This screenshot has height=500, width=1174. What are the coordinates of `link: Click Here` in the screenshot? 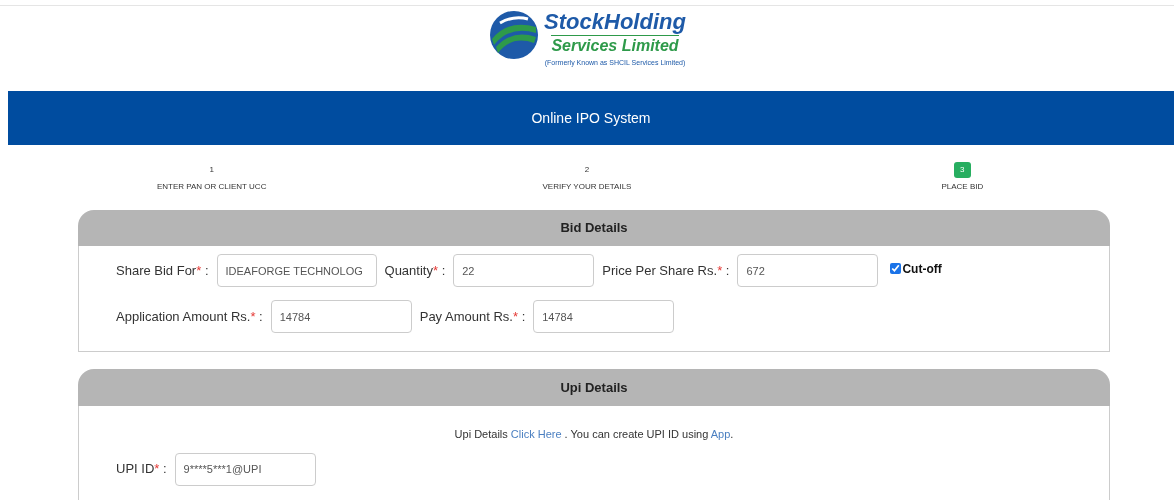 It's located at (536, 434).